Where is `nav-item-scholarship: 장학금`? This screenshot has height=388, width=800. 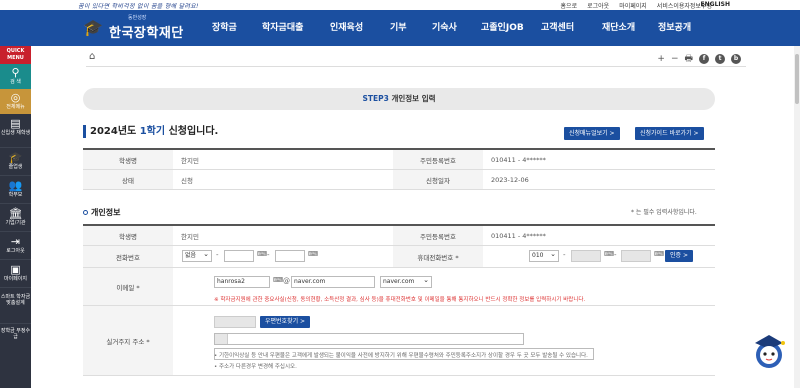
nav-item-scholarship: 장학금 is located at coordinates (237, 26).